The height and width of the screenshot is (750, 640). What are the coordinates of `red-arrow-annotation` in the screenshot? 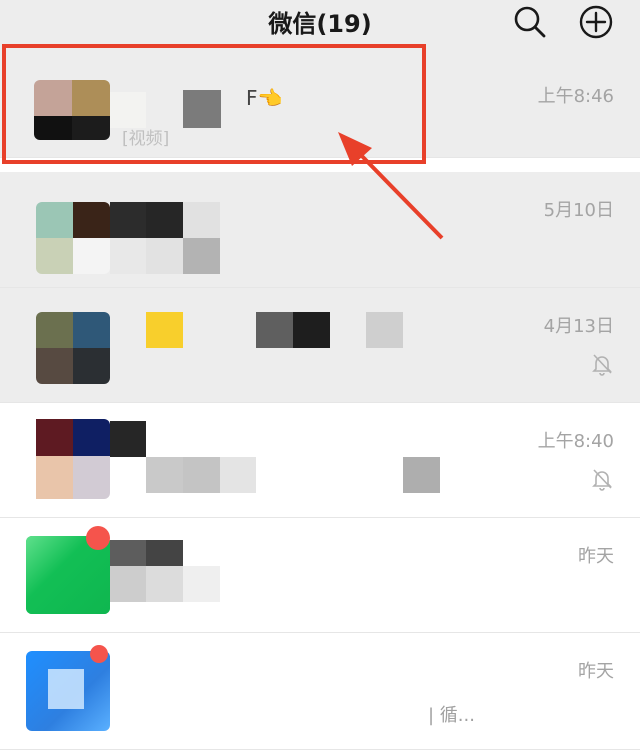 It's located at (391, 186).